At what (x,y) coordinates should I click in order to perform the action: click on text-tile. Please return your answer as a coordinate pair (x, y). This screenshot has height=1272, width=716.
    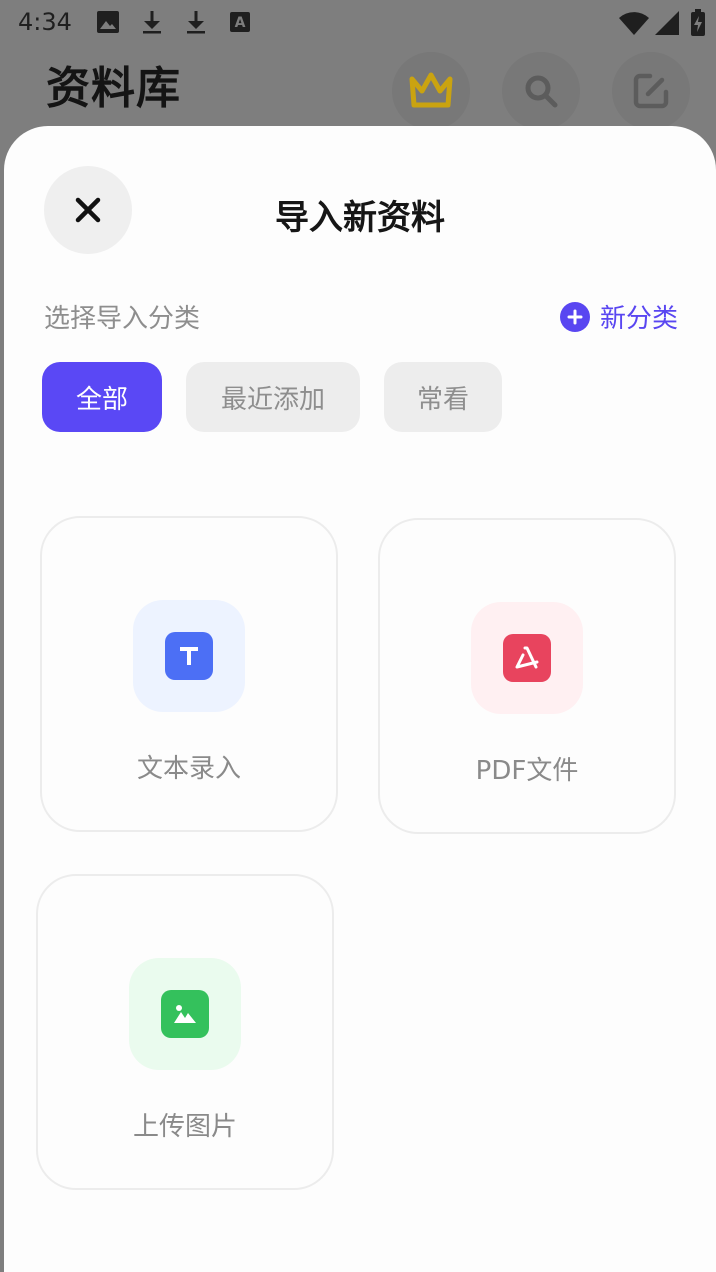
    Looking at the image, I should click on (189, 656).